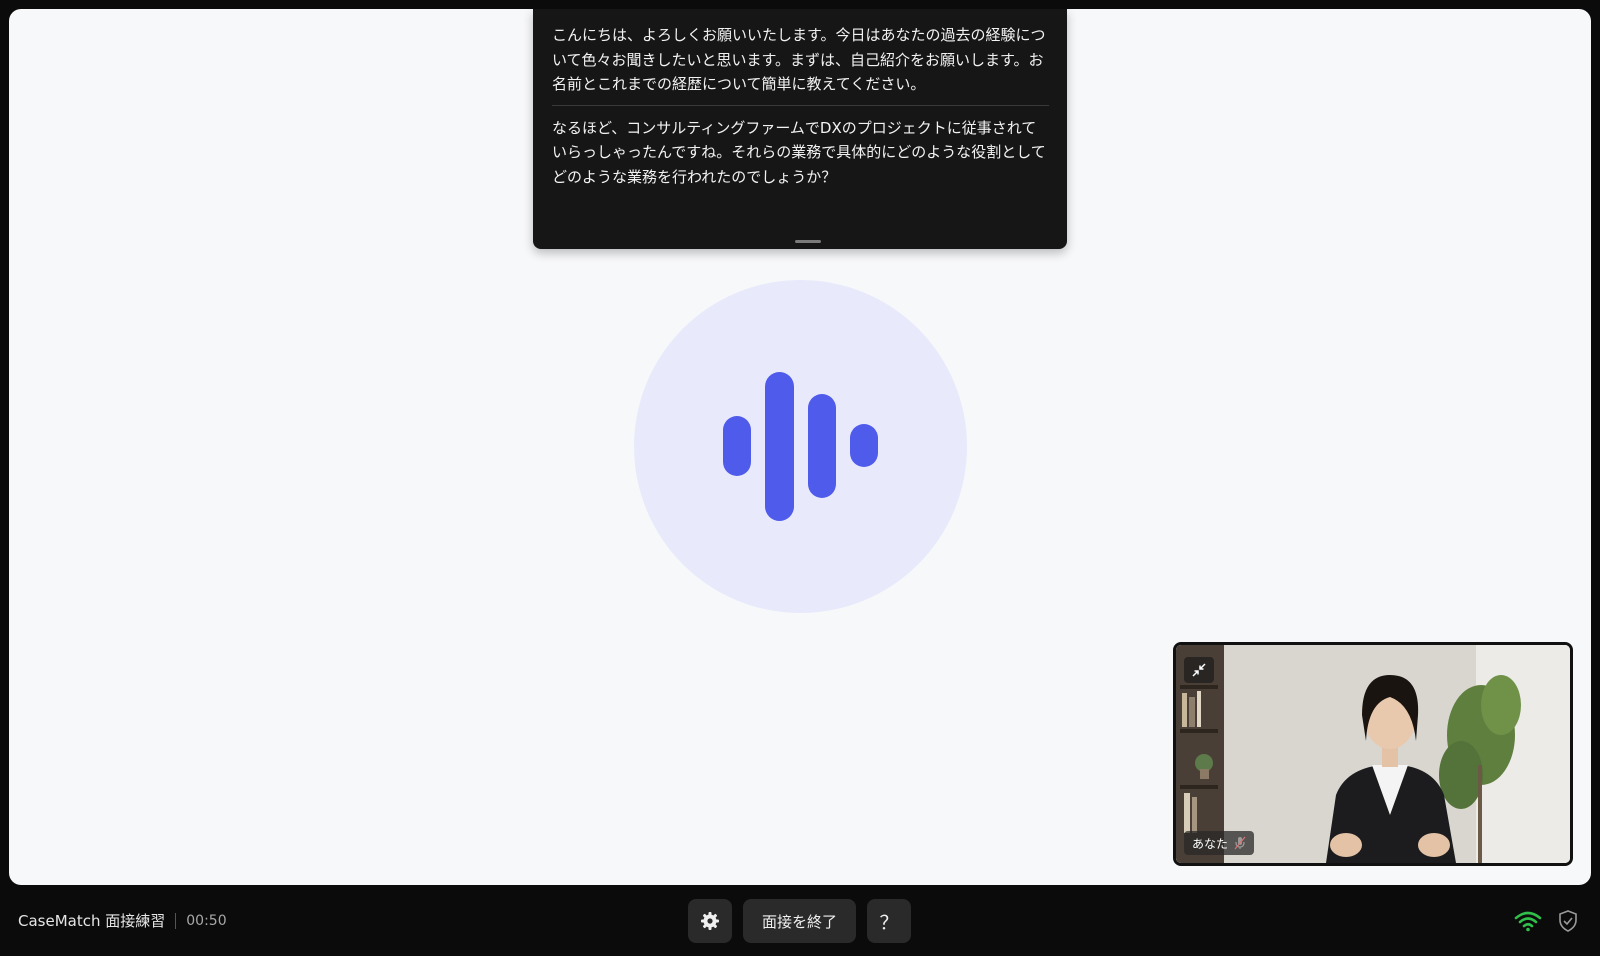  Describe the element at coordinates (1373, 754) in the screenshot. I see `self-camera-view: あなた` at that location.